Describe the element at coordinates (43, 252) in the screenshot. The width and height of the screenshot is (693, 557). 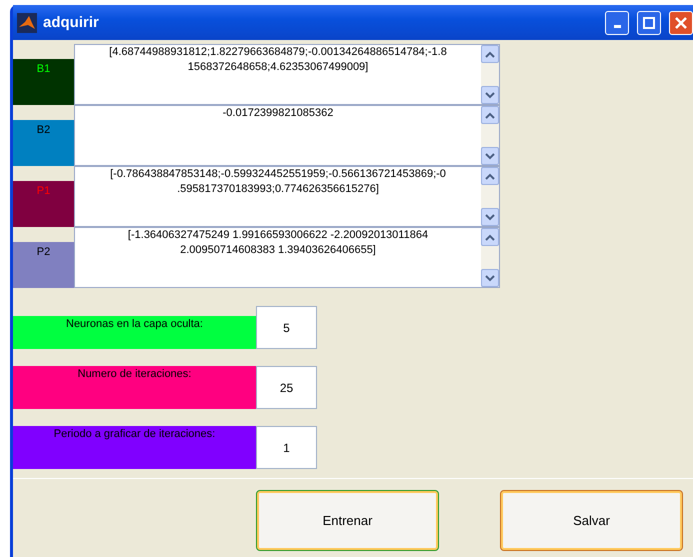
I see `matrix-label: P2` at that location.